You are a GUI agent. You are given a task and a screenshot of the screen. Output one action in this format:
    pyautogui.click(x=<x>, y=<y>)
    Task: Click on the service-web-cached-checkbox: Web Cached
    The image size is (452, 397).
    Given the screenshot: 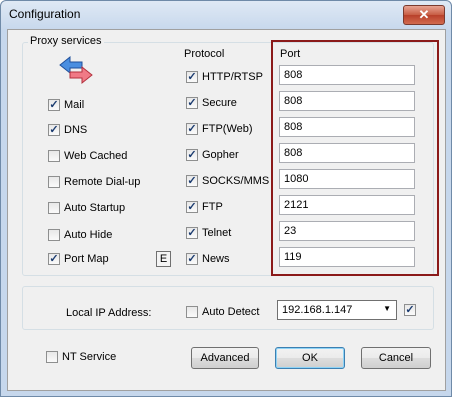 What is the action you would take?
    pyautogui.click(x=87, y=156)
    